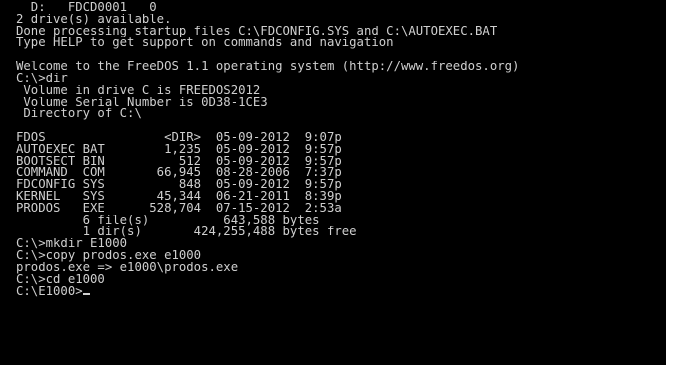  Describe the element at coordinates (142, 102) in the screenshot. I see `terminal-line: Volume Serial Number is 0D38-1CE3` at that location.